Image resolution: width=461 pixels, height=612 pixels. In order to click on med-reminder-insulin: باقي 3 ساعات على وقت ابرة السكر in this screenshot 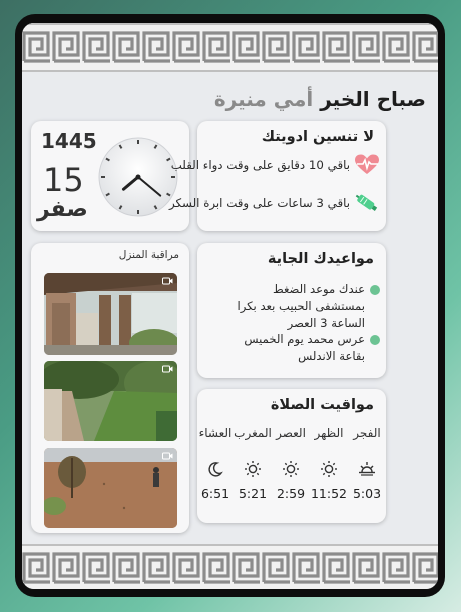, I will do `click(274, 203)`.